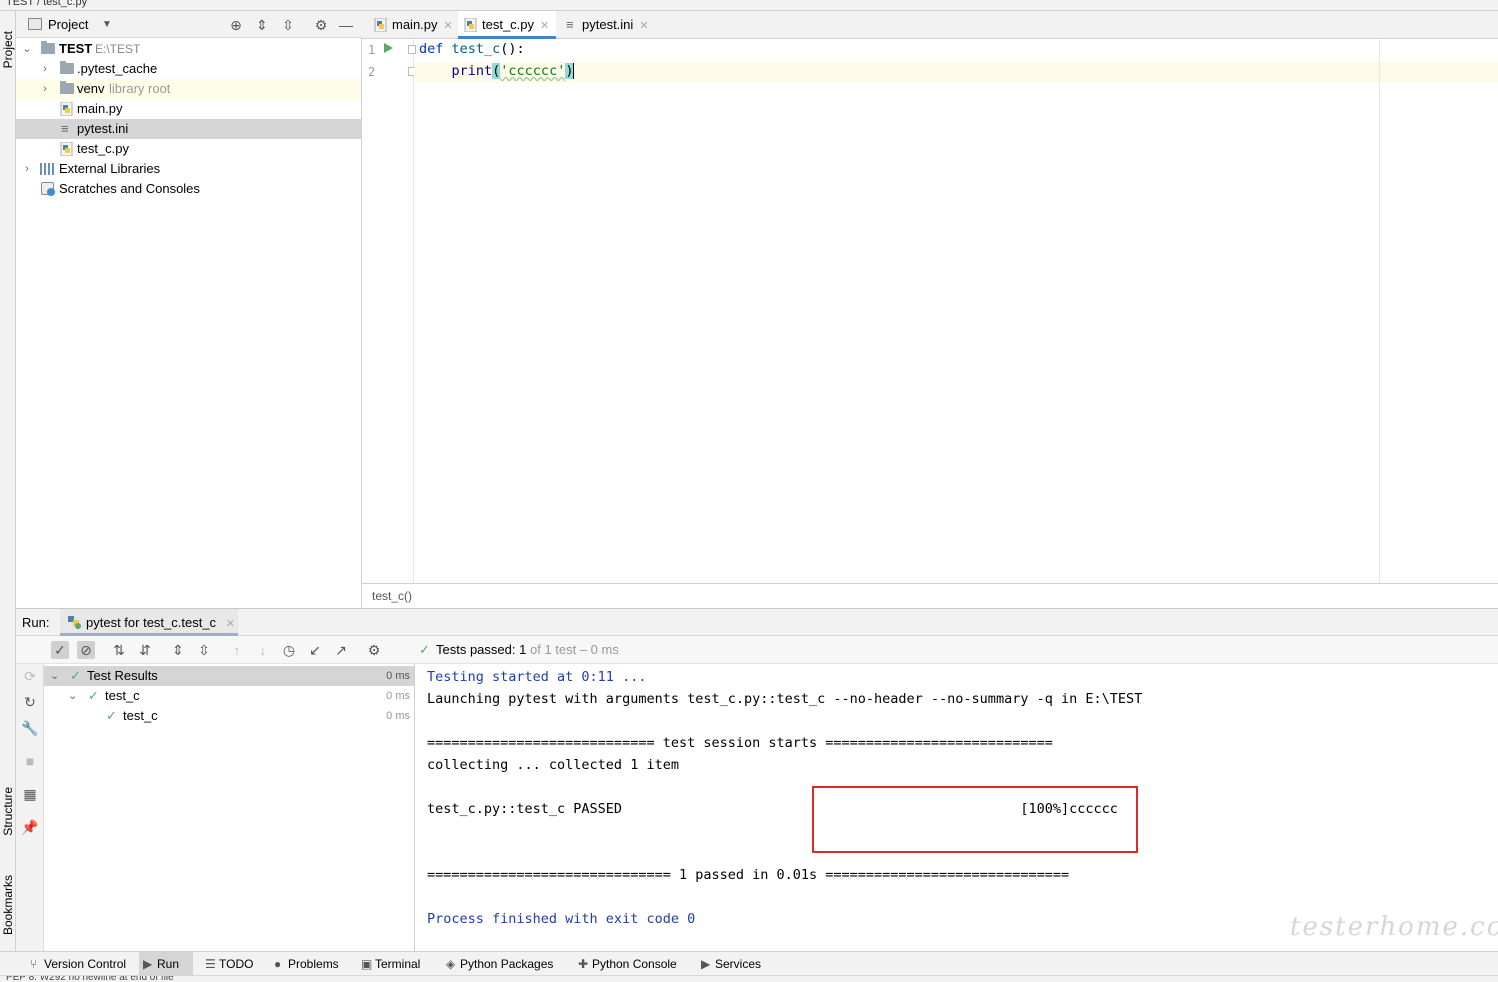  What do you see at coordinates (236, 964) in the screenshot?
I see `tab-label: TODO` at bounding box center [236, 964].